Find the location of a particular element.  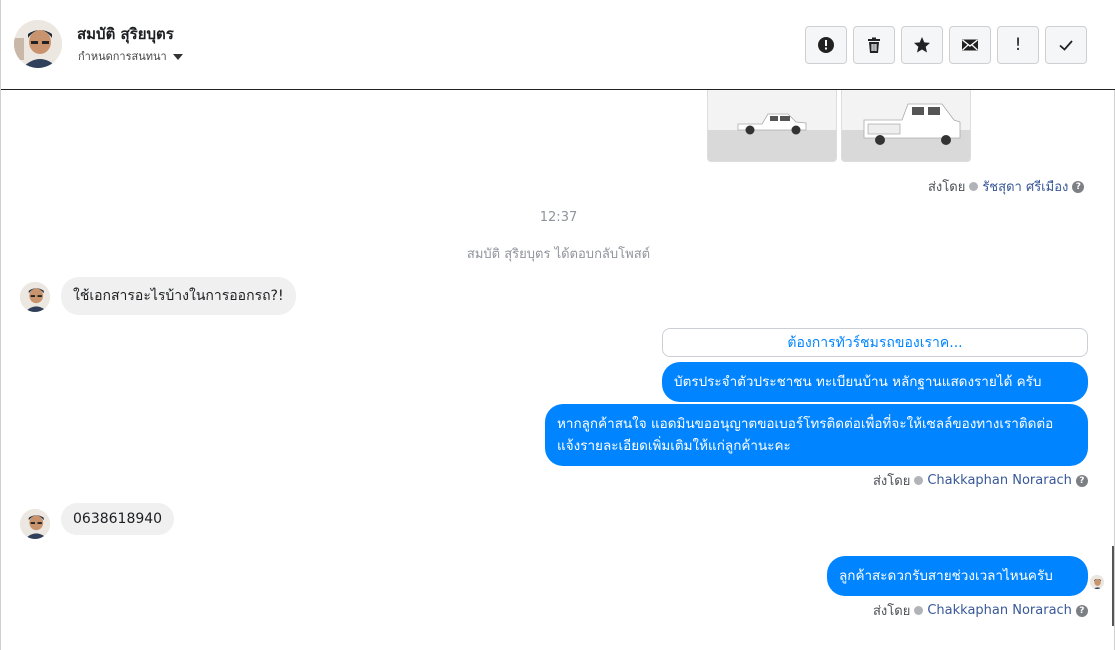

sent-by-info: ส่งโดย รัชสุดา ศรีเมือง ? is located at coordinates (1006, 186).